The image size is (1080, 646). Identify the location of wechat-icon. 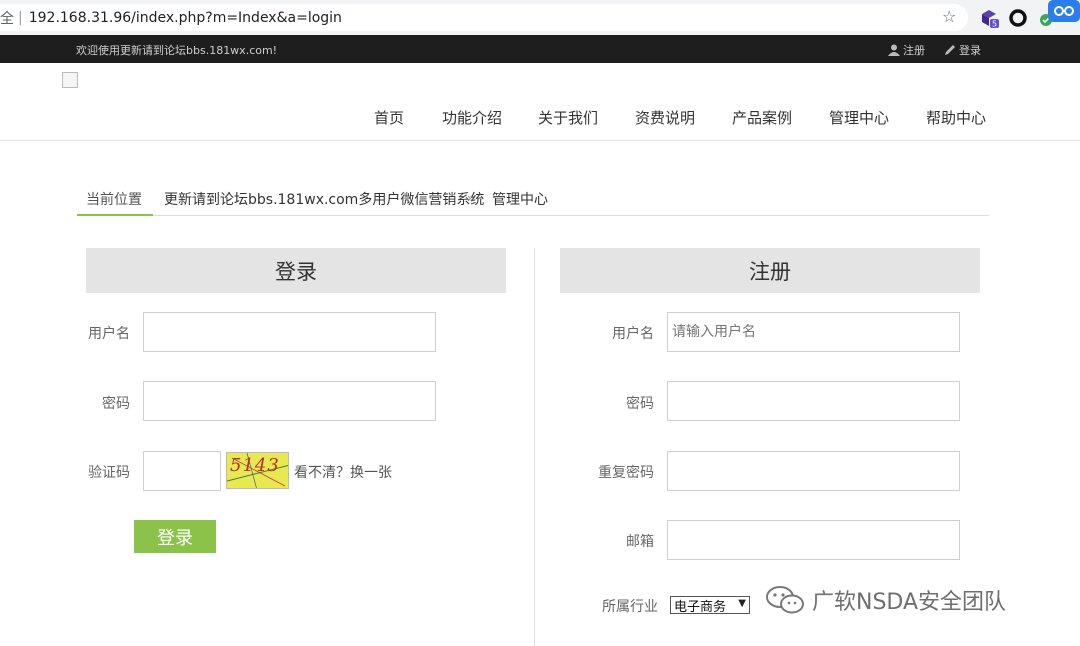
(785, 600).